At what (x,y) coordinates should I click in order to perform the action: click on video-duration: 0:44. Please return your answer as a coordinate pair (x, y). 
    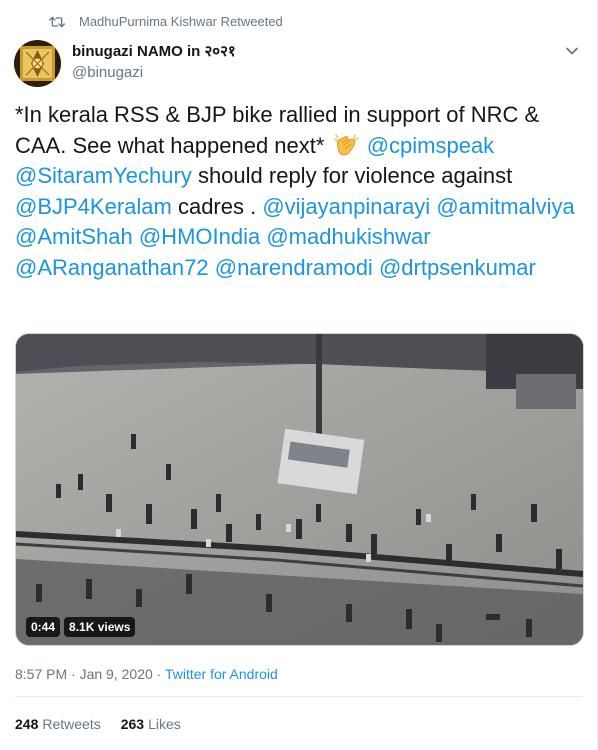
    Looking at the image, I should click on (43, 627).